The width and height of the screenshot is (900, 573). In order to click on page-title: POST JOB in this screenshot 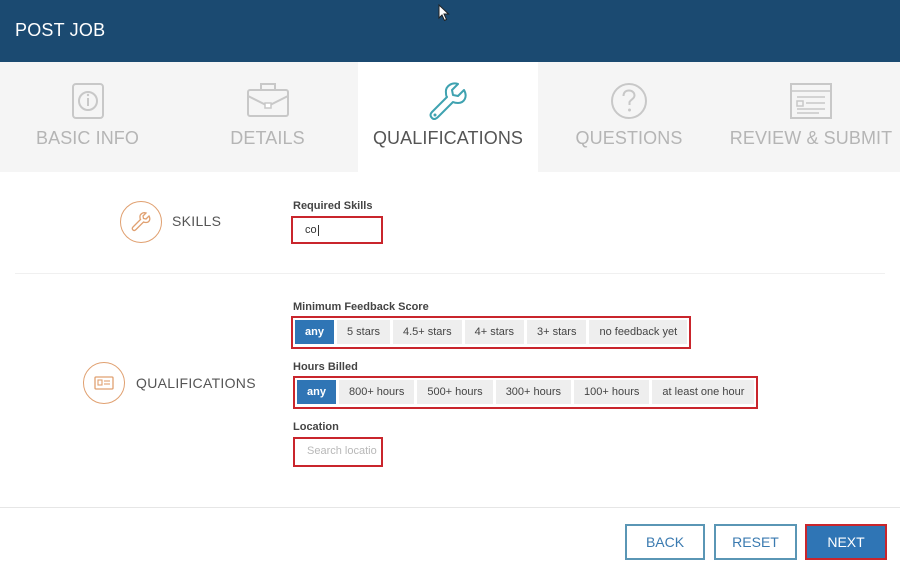, I will do `click(60, 30)`.